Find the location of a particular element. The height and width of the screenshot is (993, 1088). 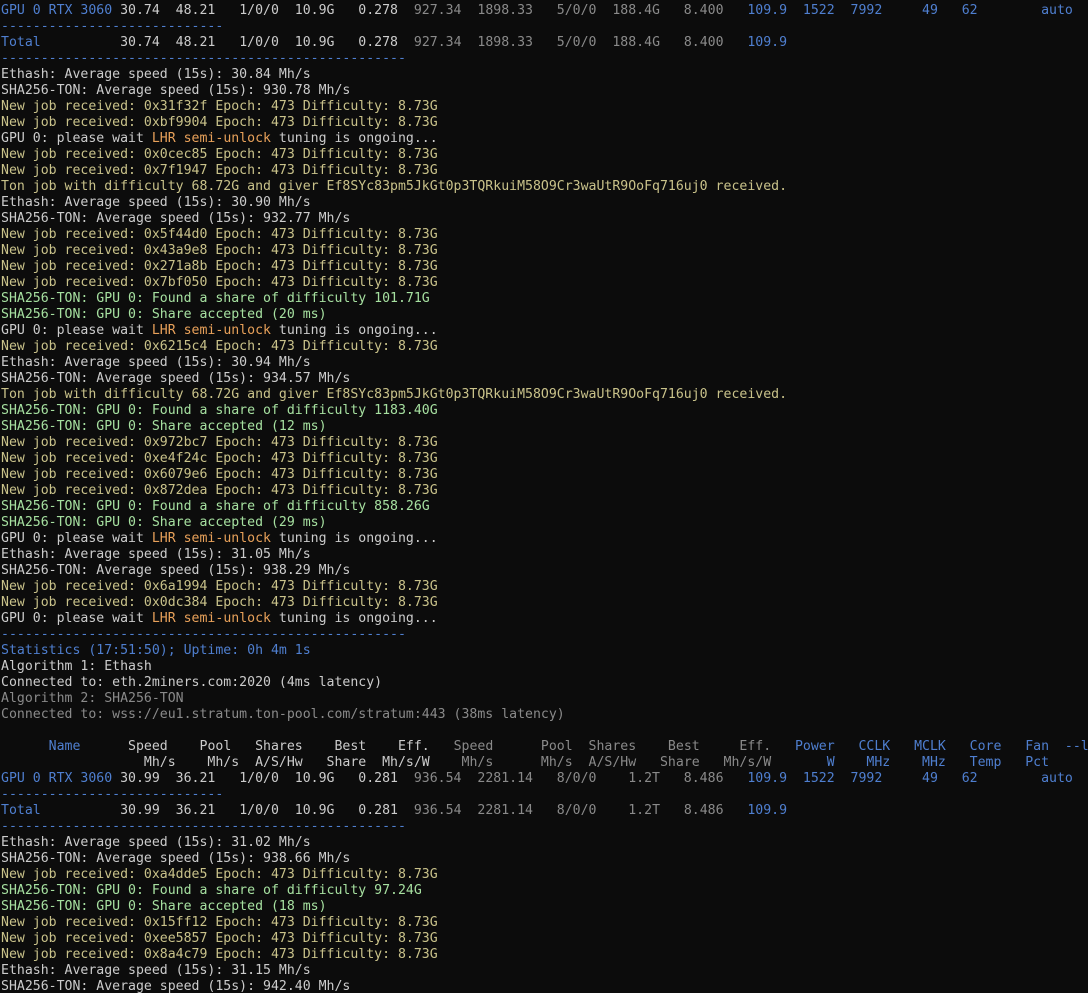

terminal-text: Statistics (17:51:50); Uptime: 0h 4m 1s is located at coordinates (156, 650).